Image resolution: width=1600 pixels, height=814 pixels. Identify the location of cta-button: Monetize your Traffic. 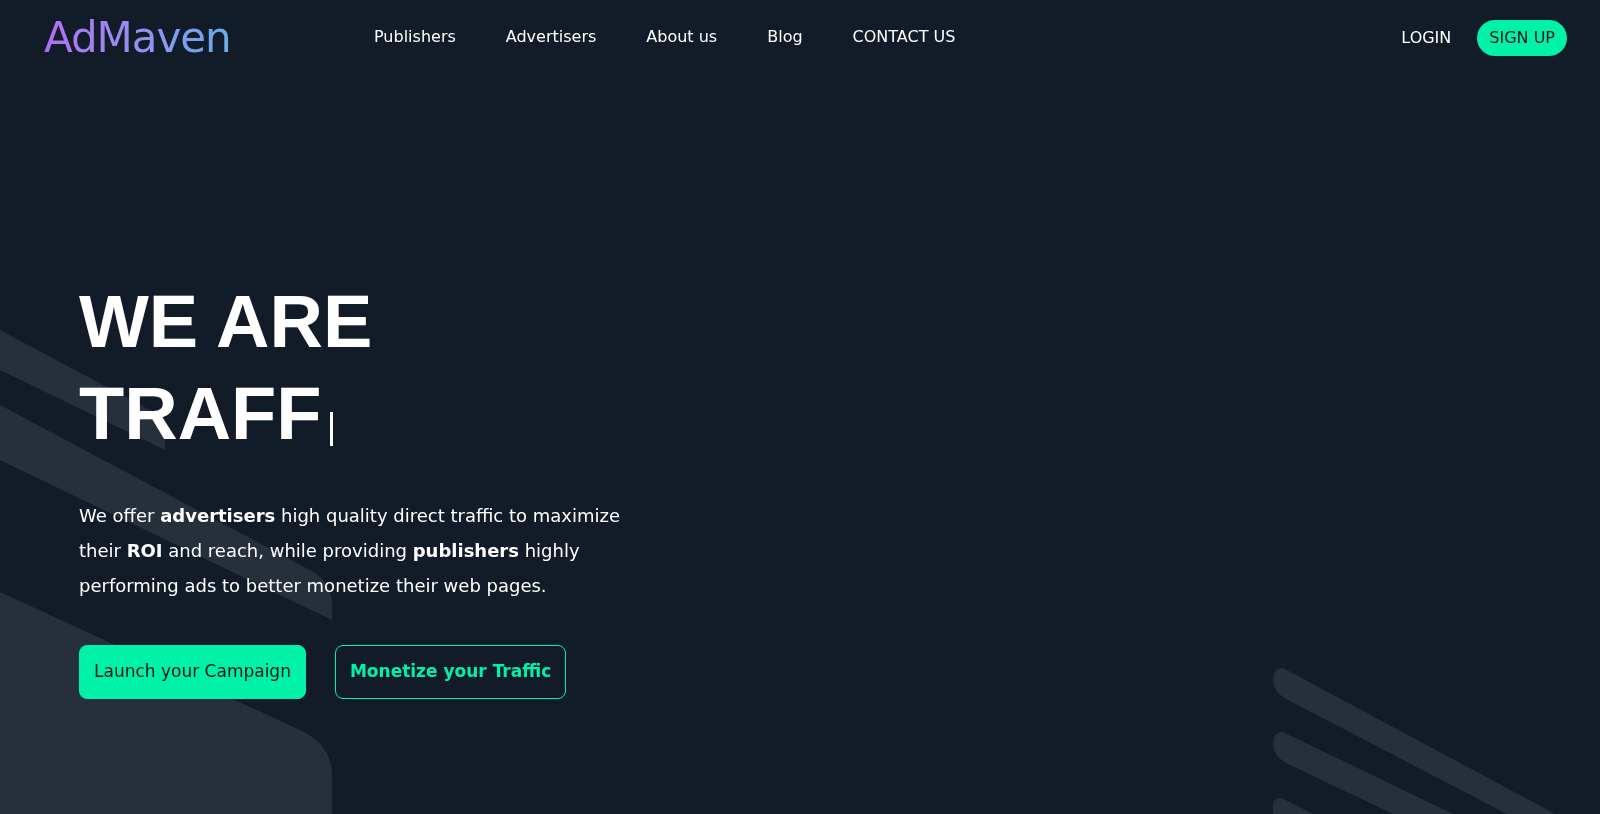
(450, 672).